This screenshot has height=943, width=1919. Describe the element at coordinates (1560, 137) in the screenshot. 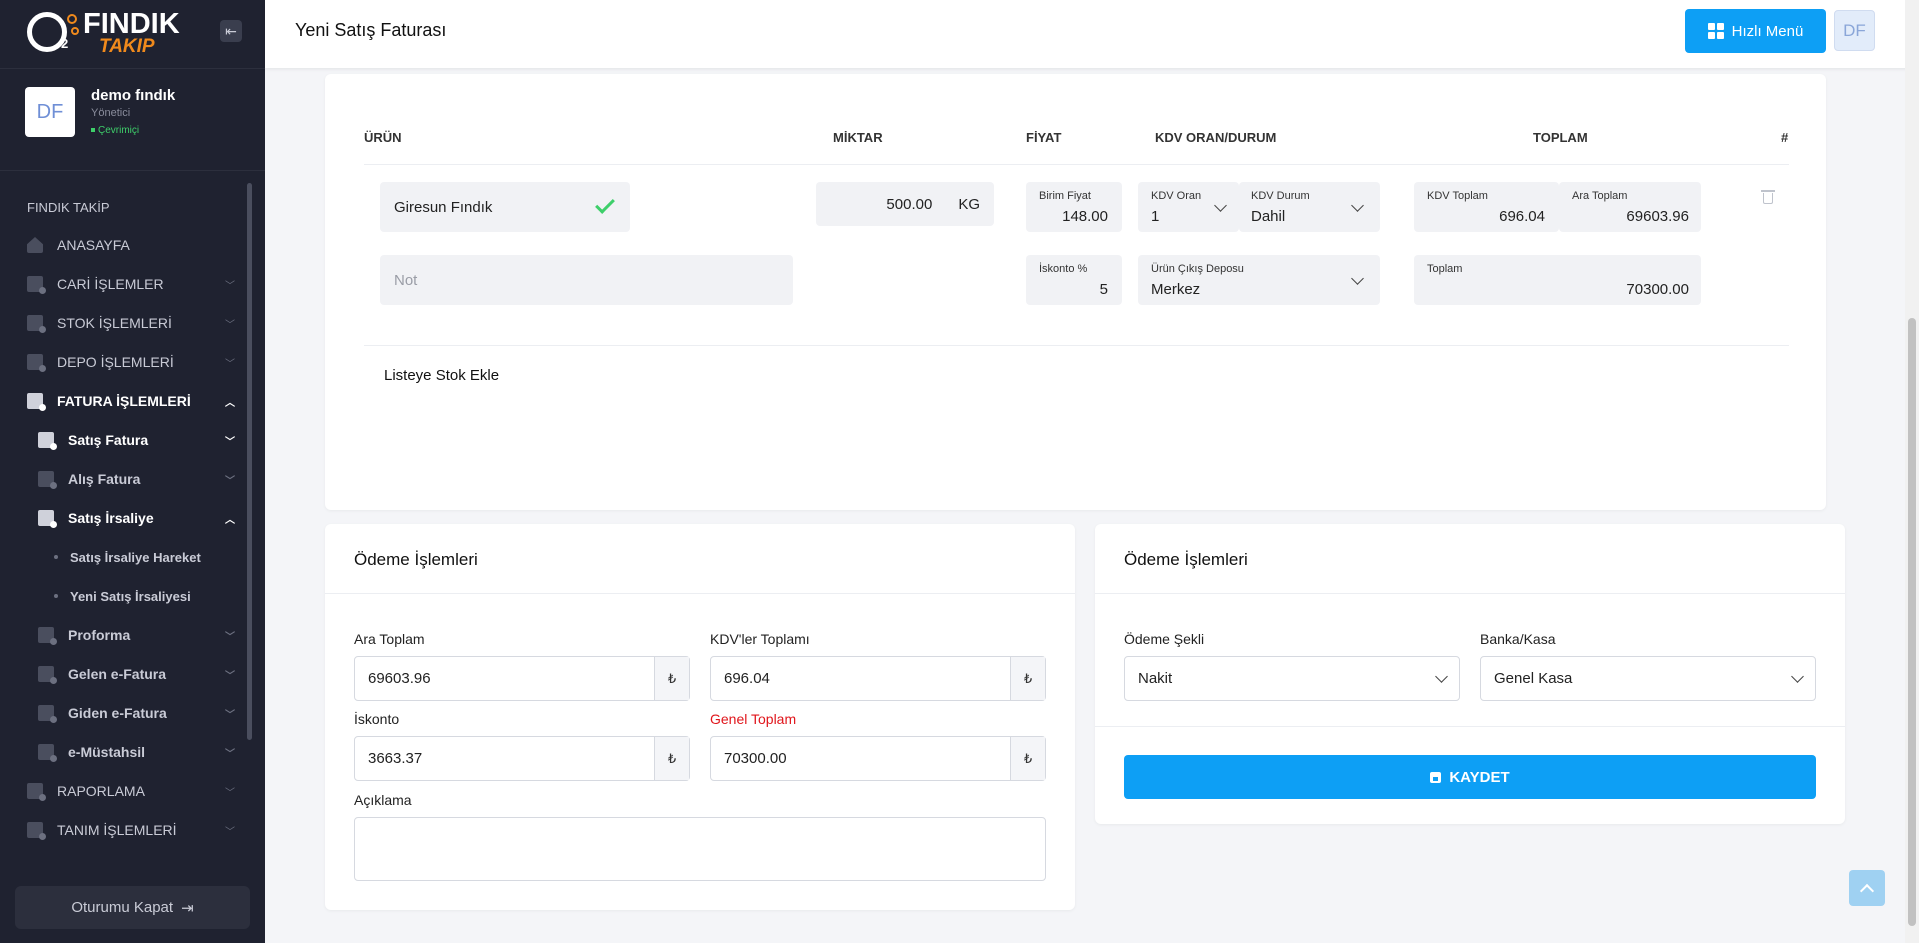

I see `column-header-total: TOPLAM` at that location.